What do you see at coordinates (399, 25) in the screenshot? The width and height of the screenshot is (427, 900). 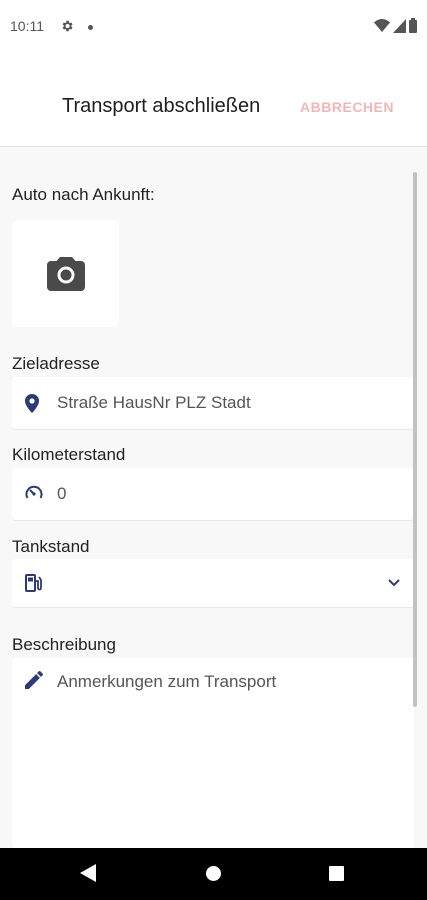 I see `signal-icon` at bounding box center [399, 25].